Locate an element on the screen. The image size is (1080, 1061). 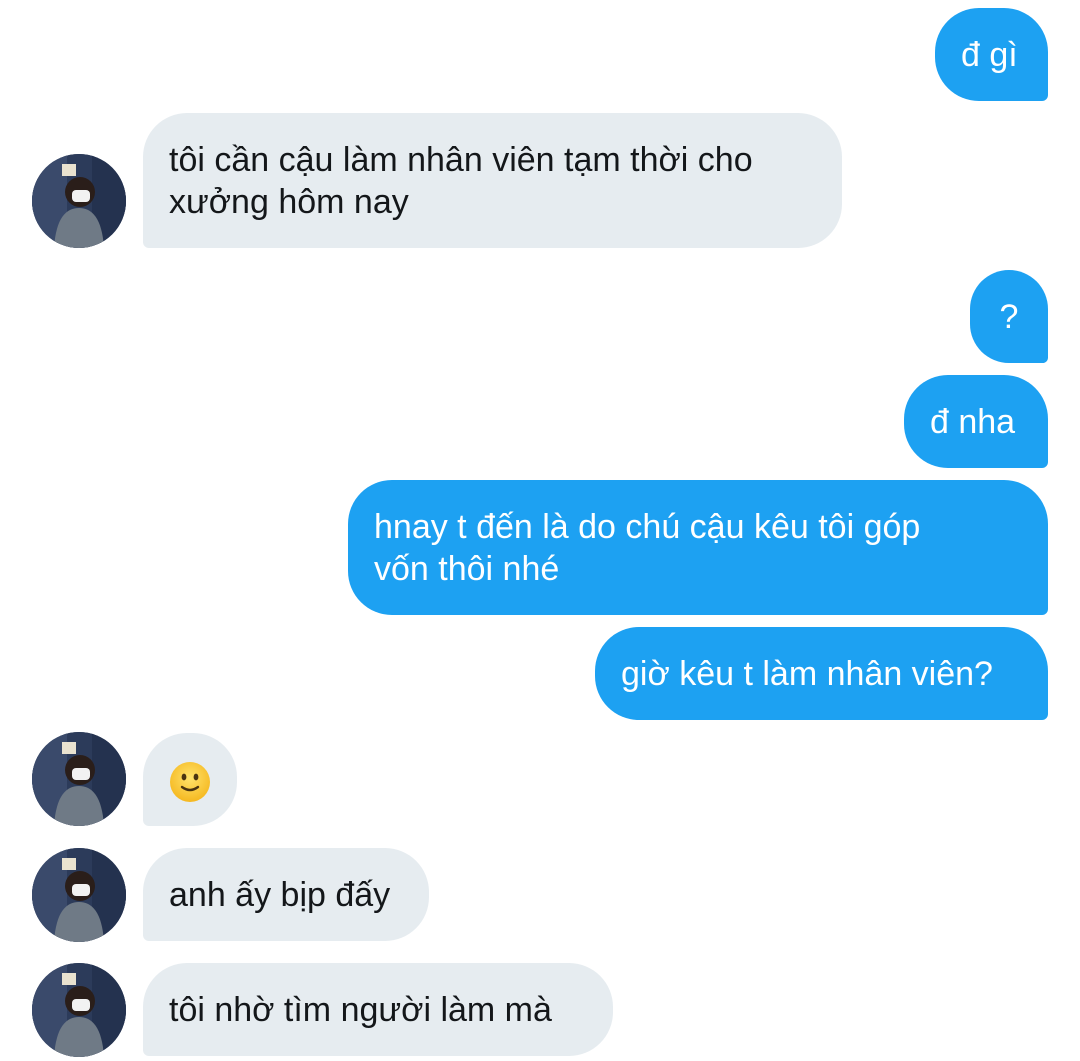
message-bubble-outgoing: giờ kêu t làm nhân viên? is located at coordinates (821, 673).